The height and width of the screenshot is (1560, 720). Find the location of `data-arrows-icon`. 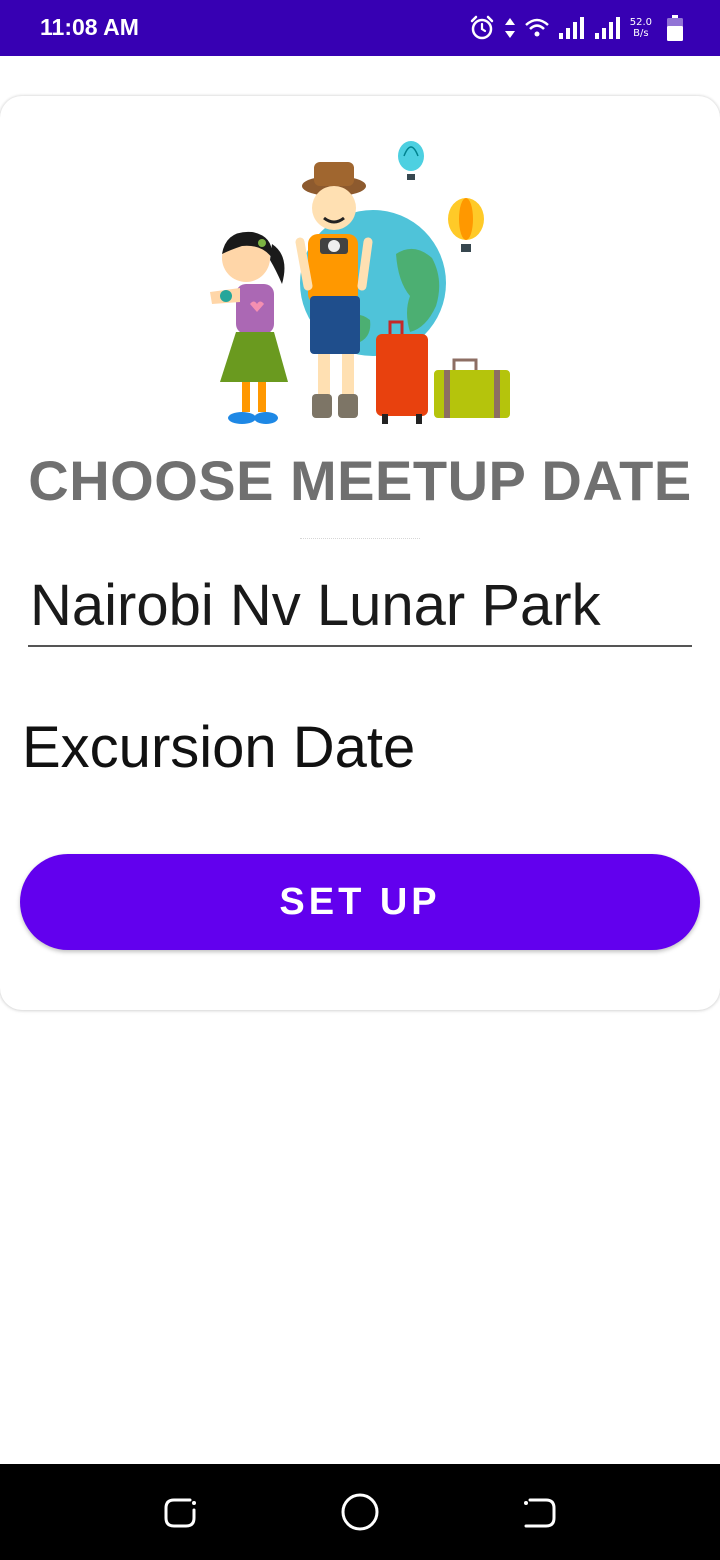

data-arrows-icon is located at coordinates (509, 28).